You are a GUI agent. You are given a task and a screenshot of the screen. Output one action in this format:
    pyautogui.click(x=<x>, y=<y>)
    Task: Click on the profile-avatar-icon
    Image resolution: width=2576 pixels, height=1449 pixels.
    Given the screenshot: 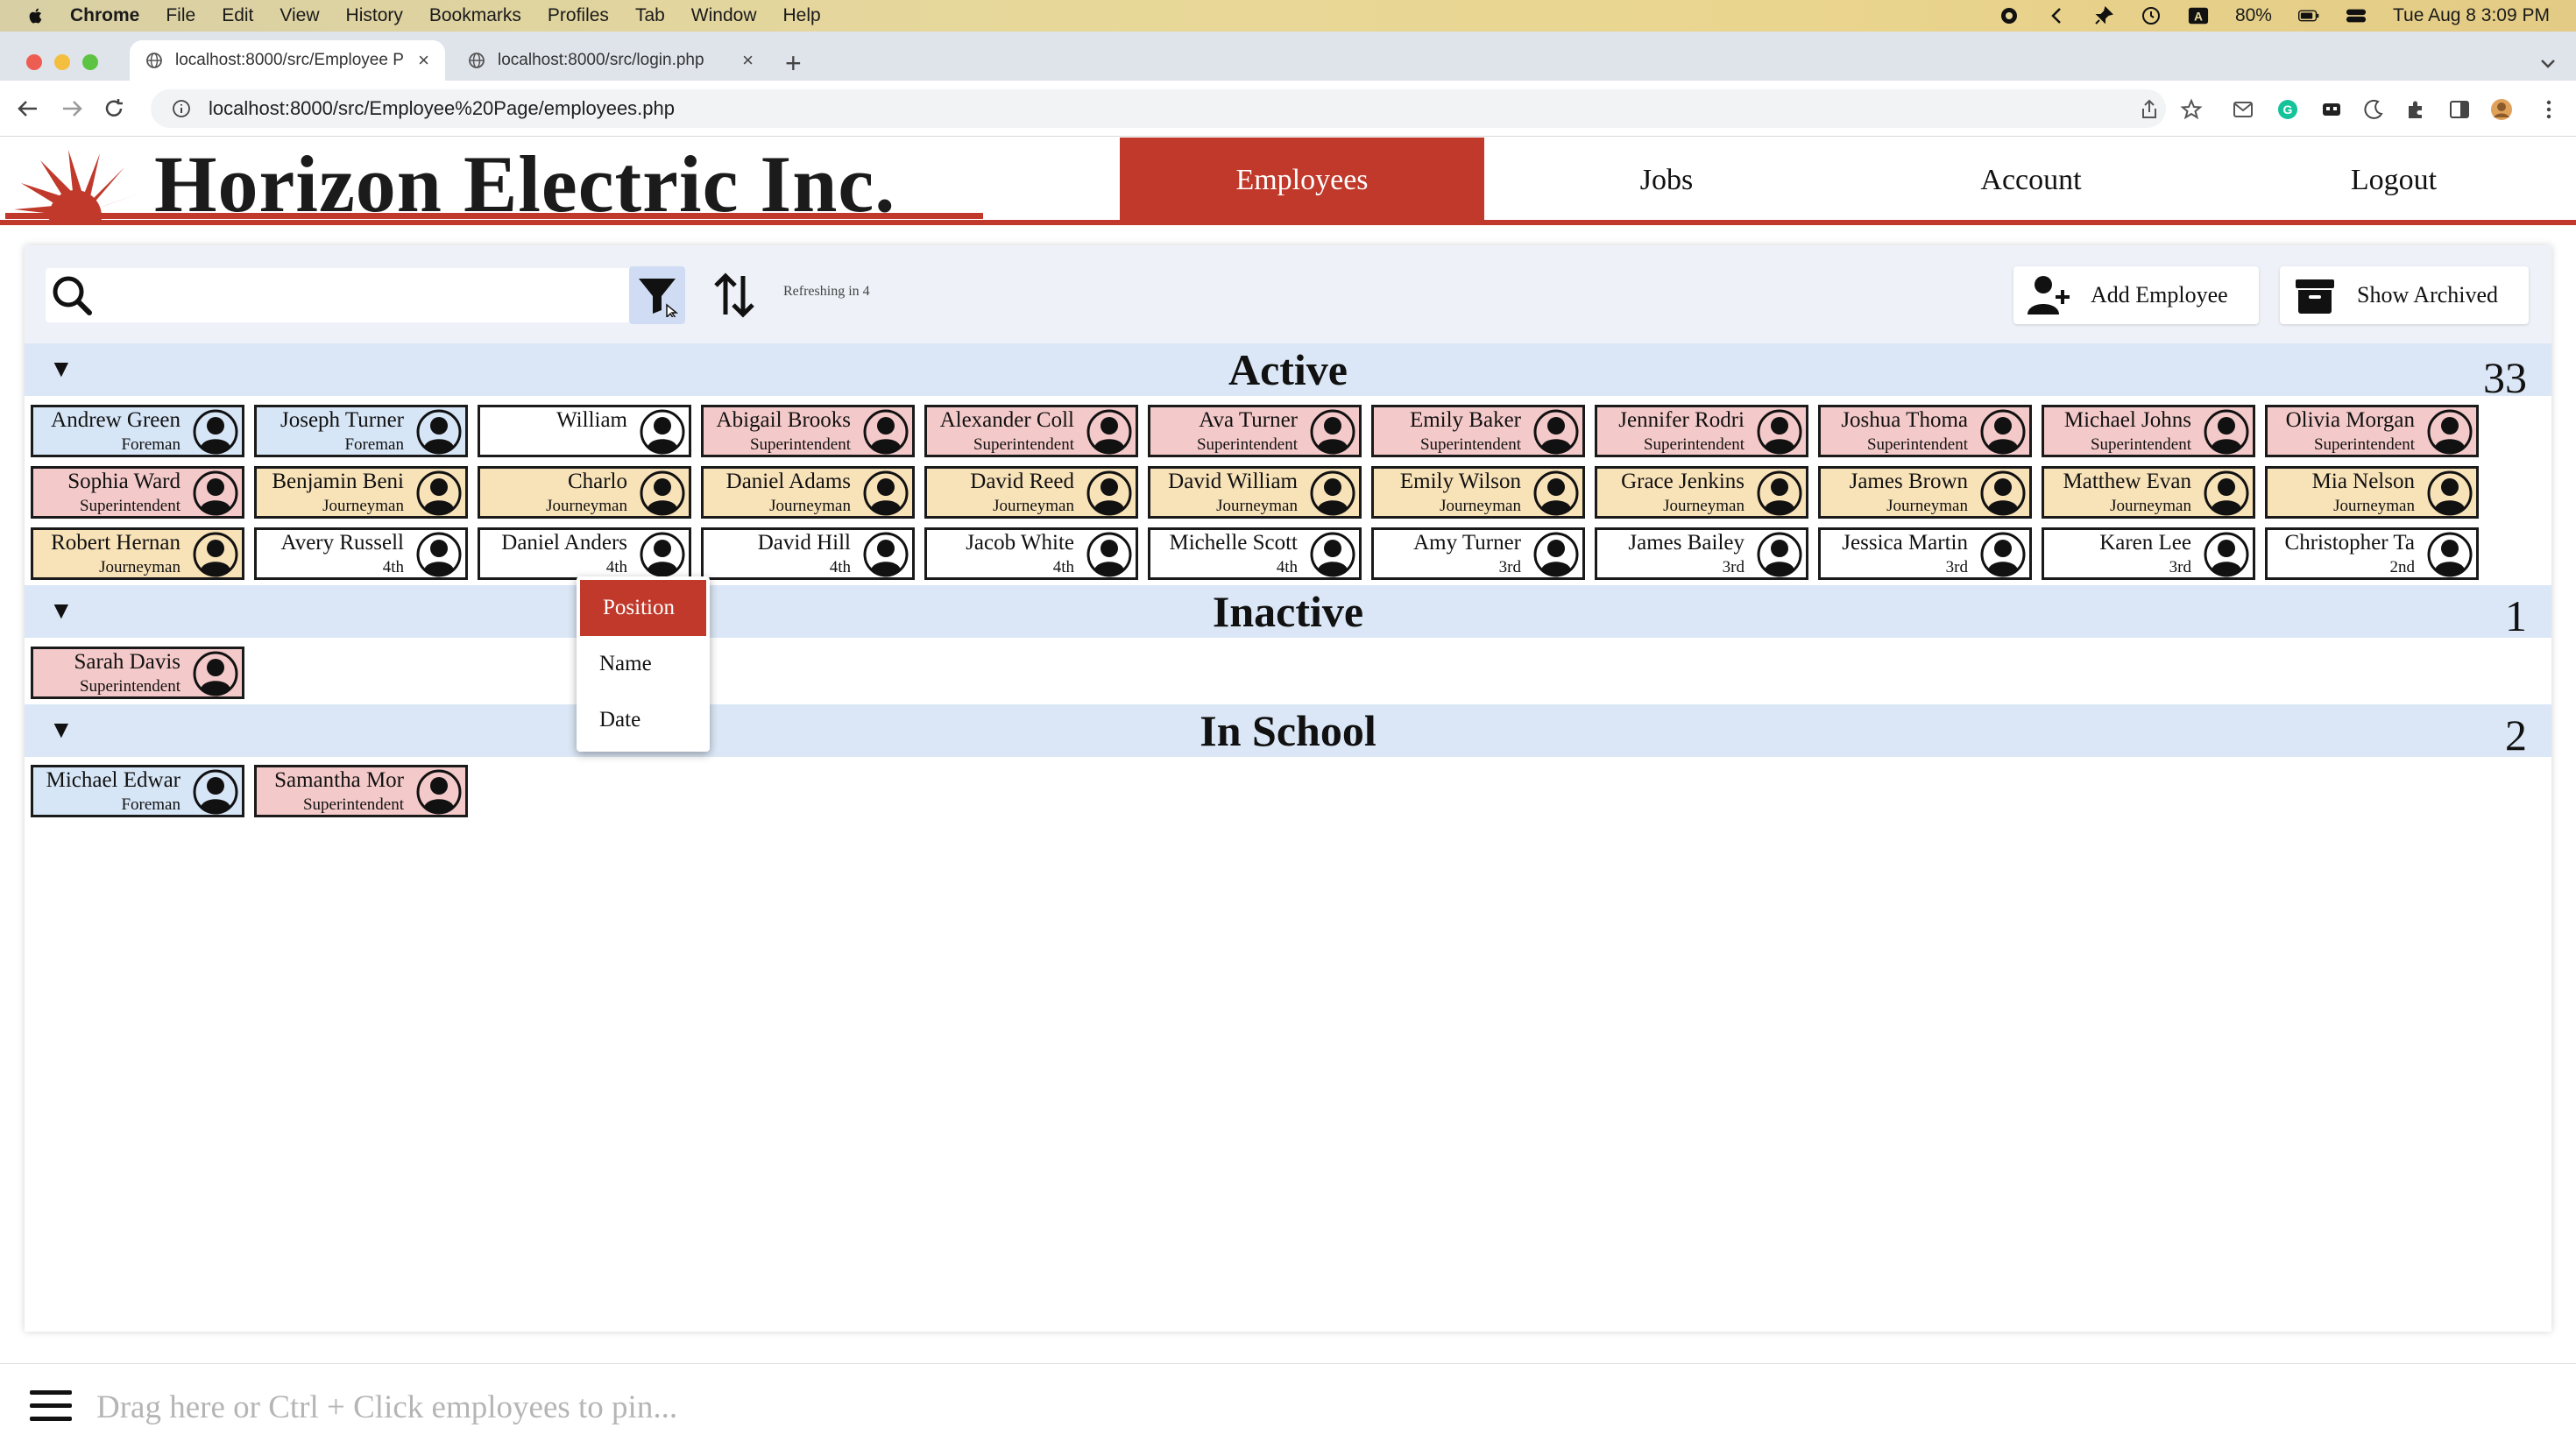 What is the action you would take?
    pyautogui.click(x=2501, y=109)
    